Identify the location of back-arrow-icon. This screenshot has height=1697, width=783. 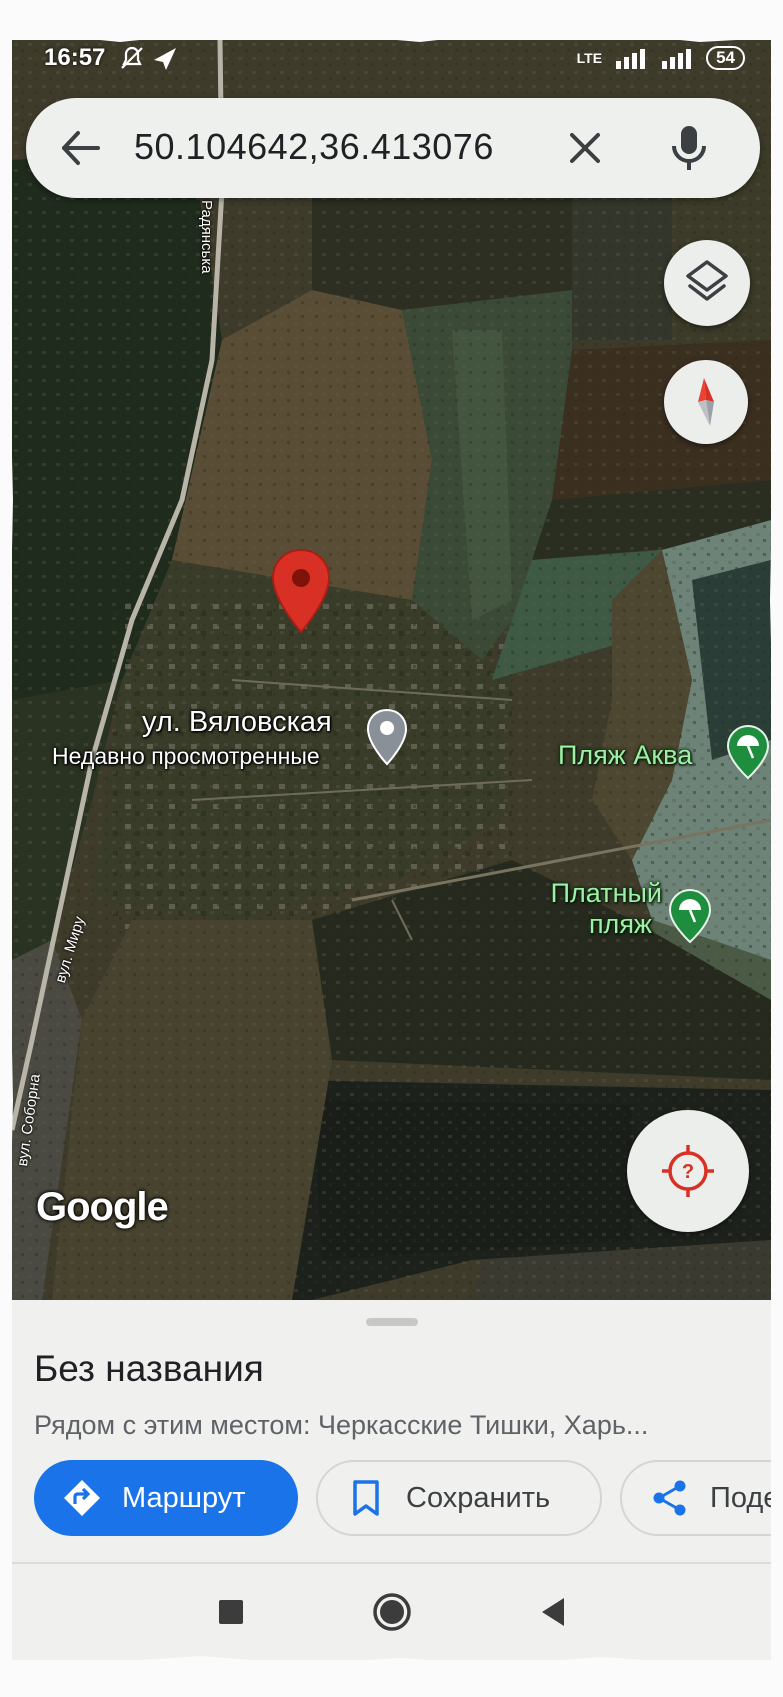
(81, 148).